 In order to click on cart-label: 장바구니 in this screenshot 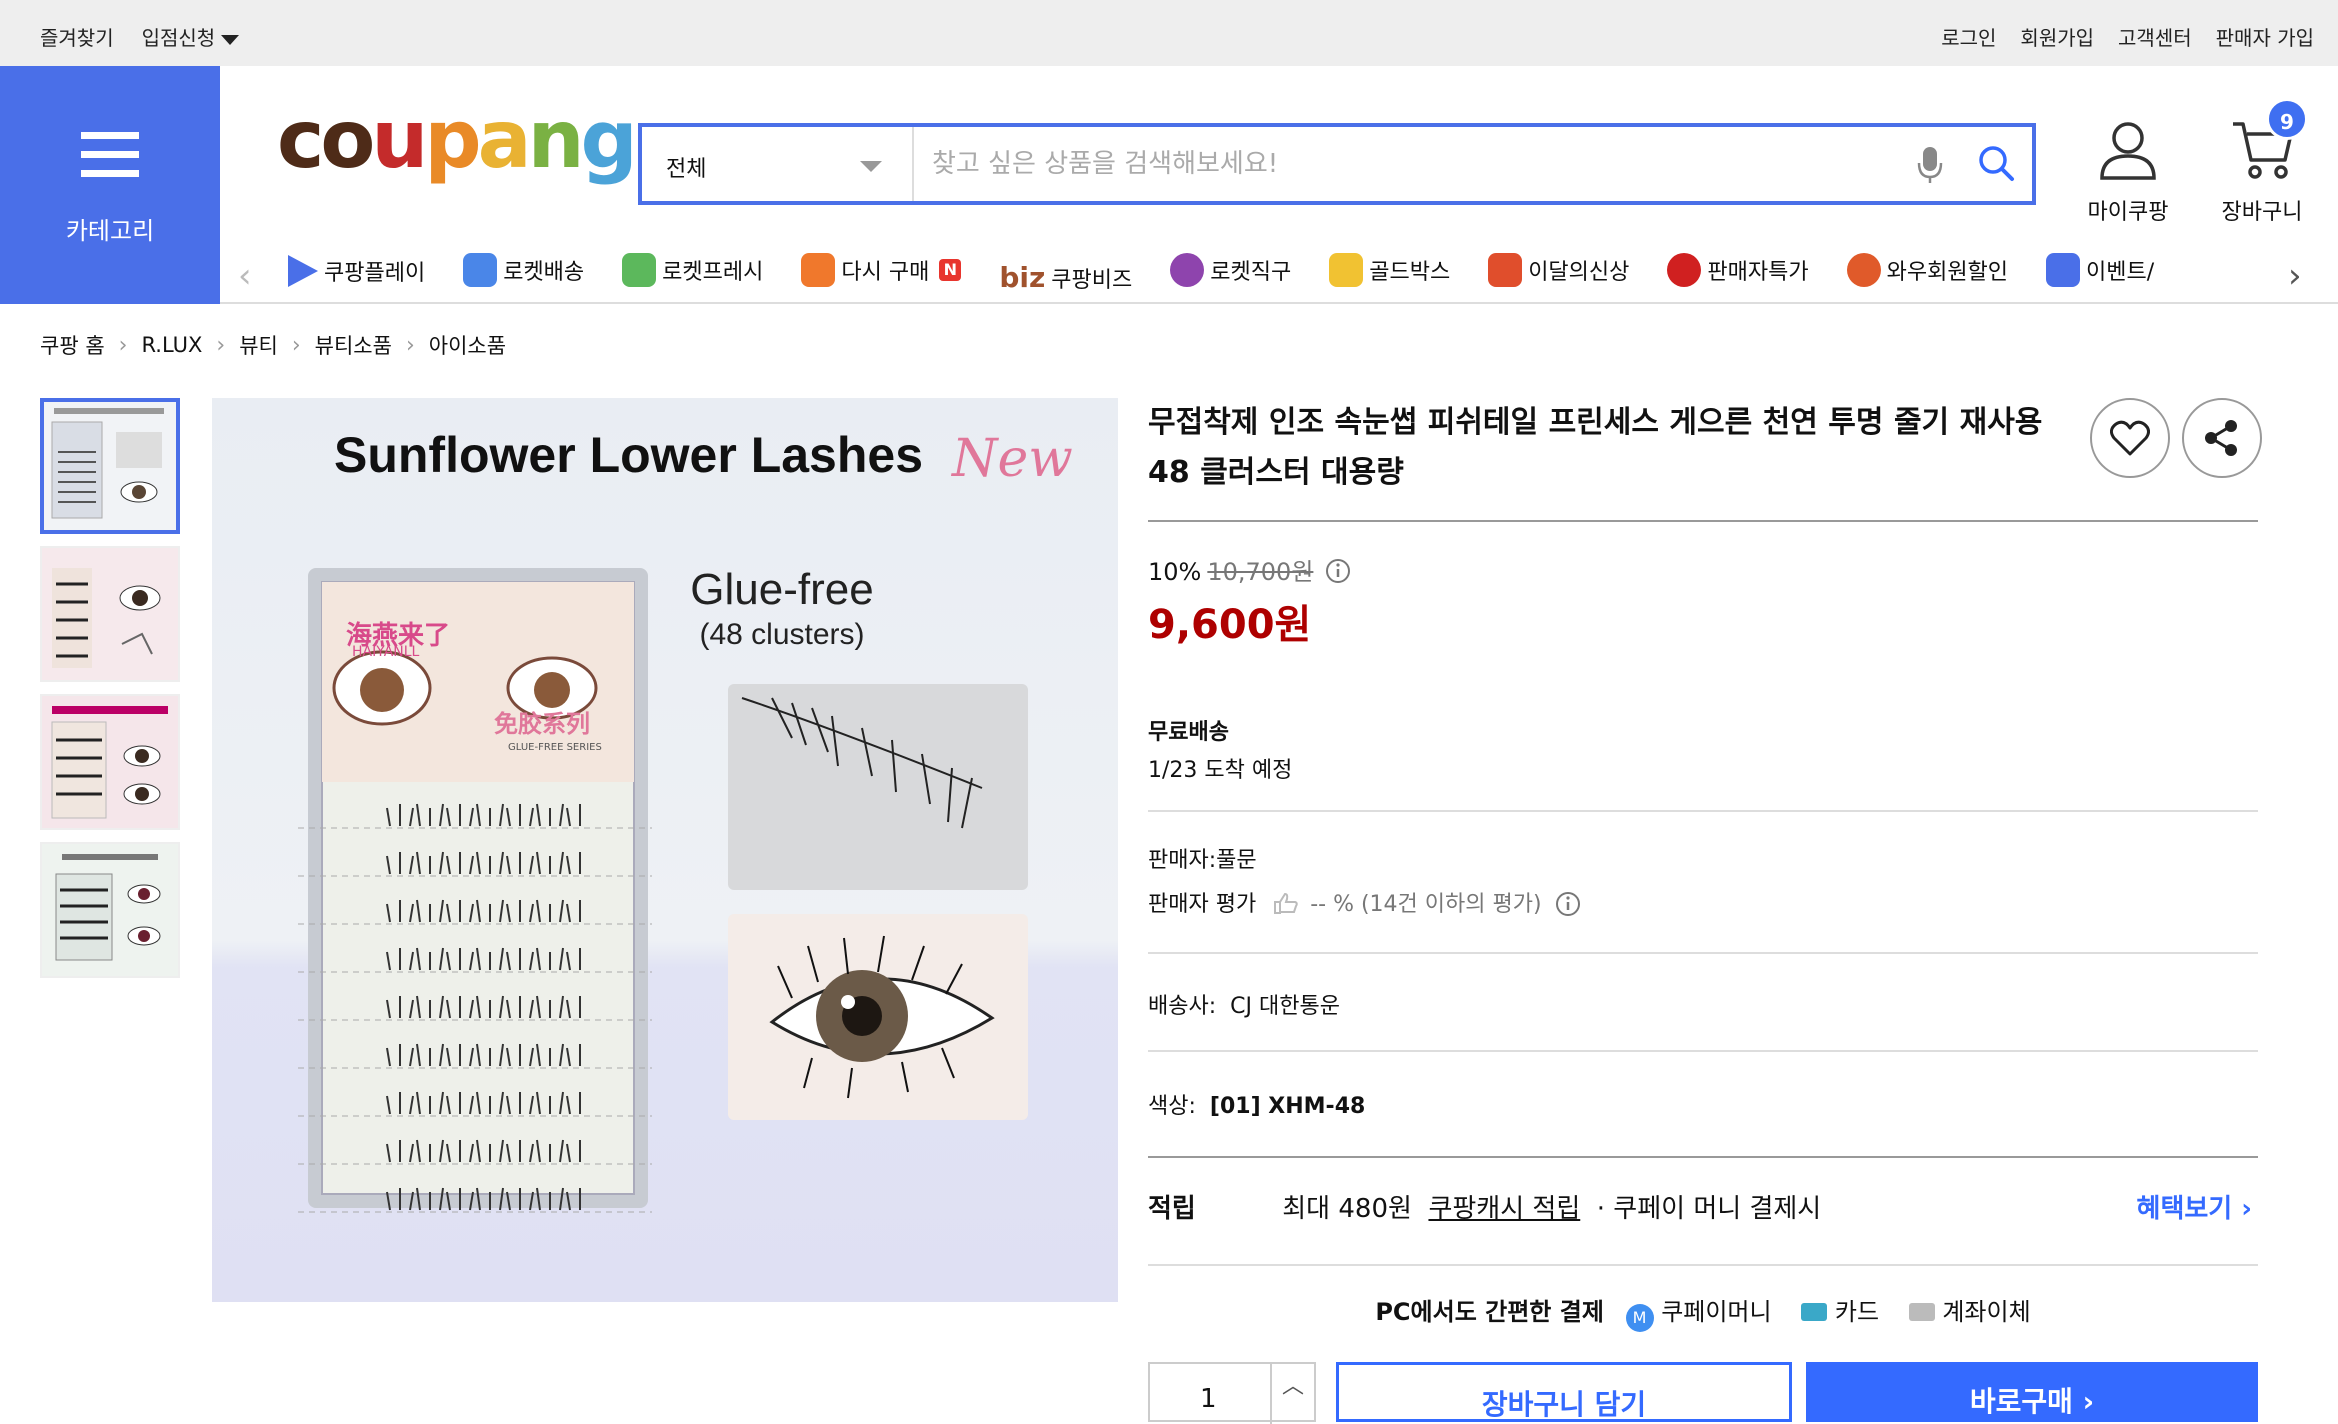, I will do `click(2262, 212)`.